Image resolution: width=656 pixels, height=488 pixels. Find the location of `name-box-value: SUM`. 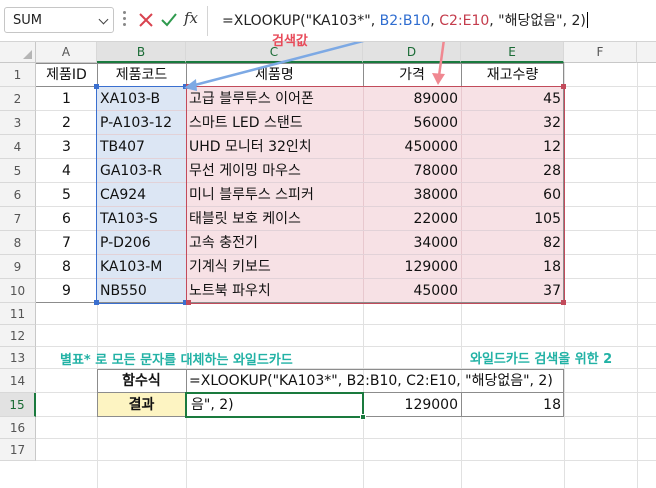

name-box-value: SUM is located at coordinates (27, 20).